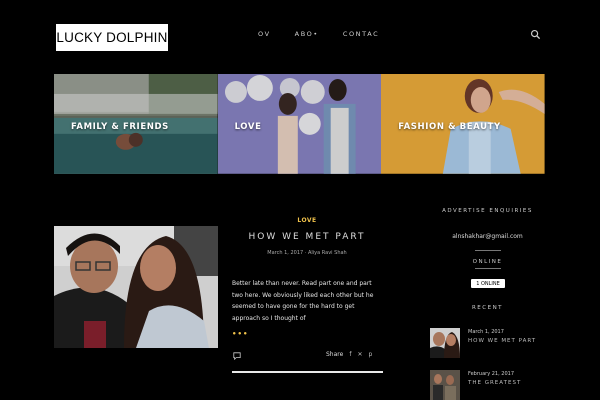 The image size is (600, 400). Describe the element at coordinates (449, 127) in the screenshot. I see `tile-label: FASHION & BEAUTY` at that location.